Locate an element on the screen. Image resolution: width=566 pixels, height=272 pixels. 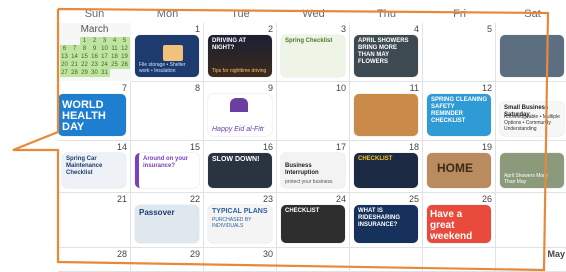
mini-calendar-day: 7 is located at coordinates (74, 49).